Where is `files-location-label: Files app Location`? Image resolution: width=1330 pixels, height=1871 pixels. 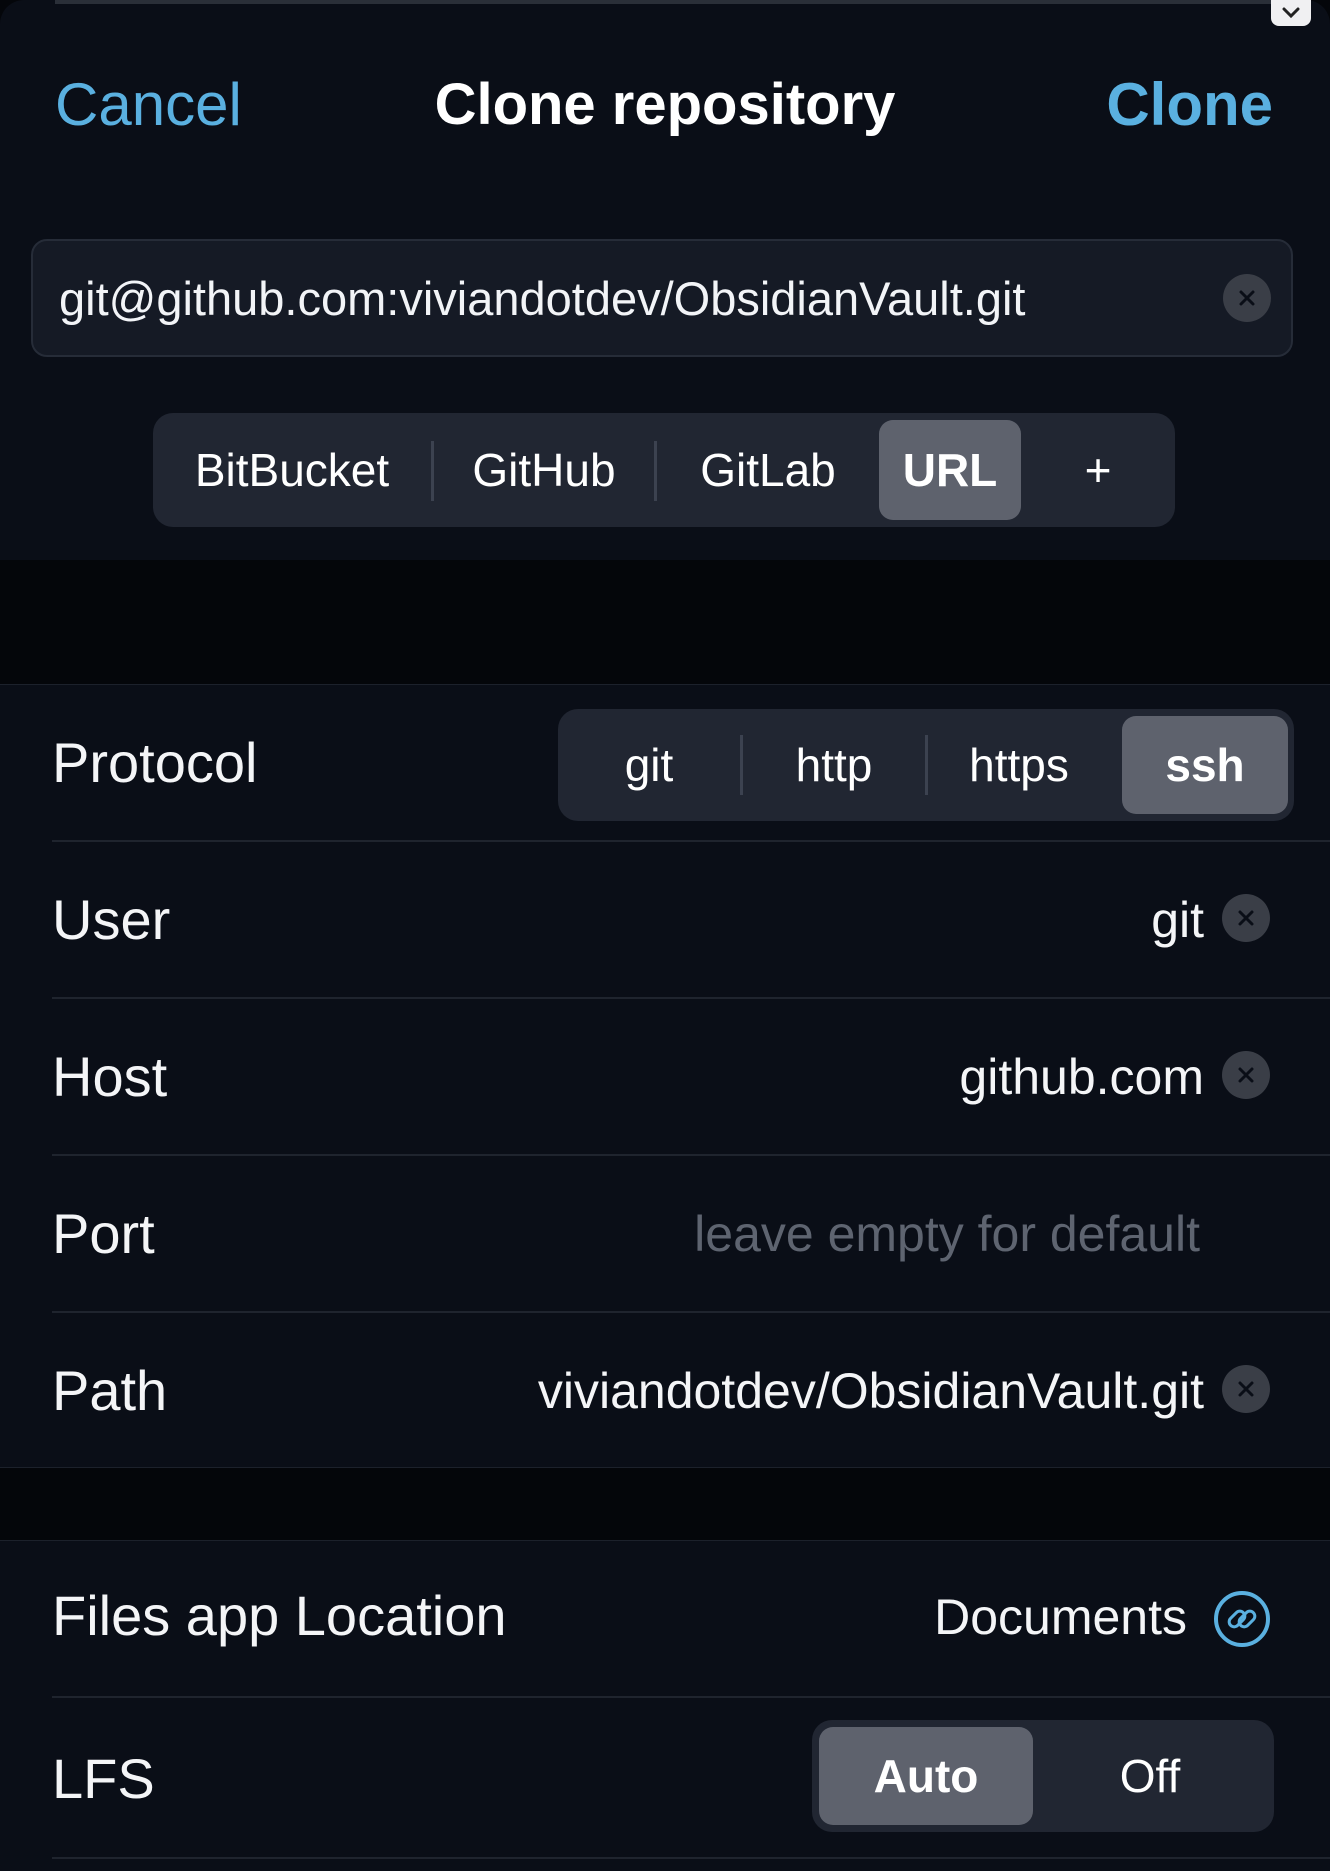
files-location-label: Files app Location is located at coordinates (279, 1615).